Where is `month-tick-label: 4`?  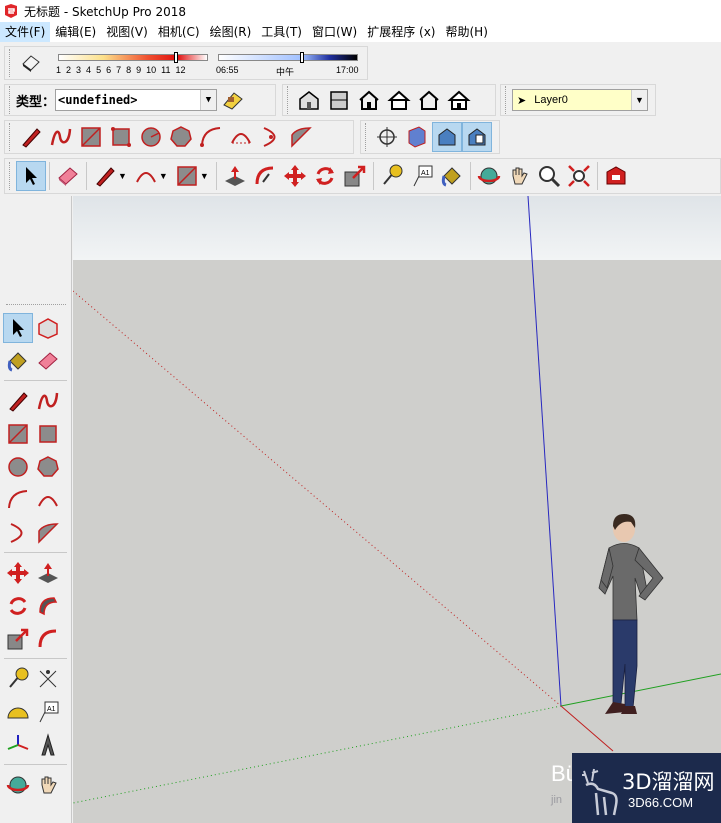 month-tick-label: 4 is located at coordinates (89, 70).